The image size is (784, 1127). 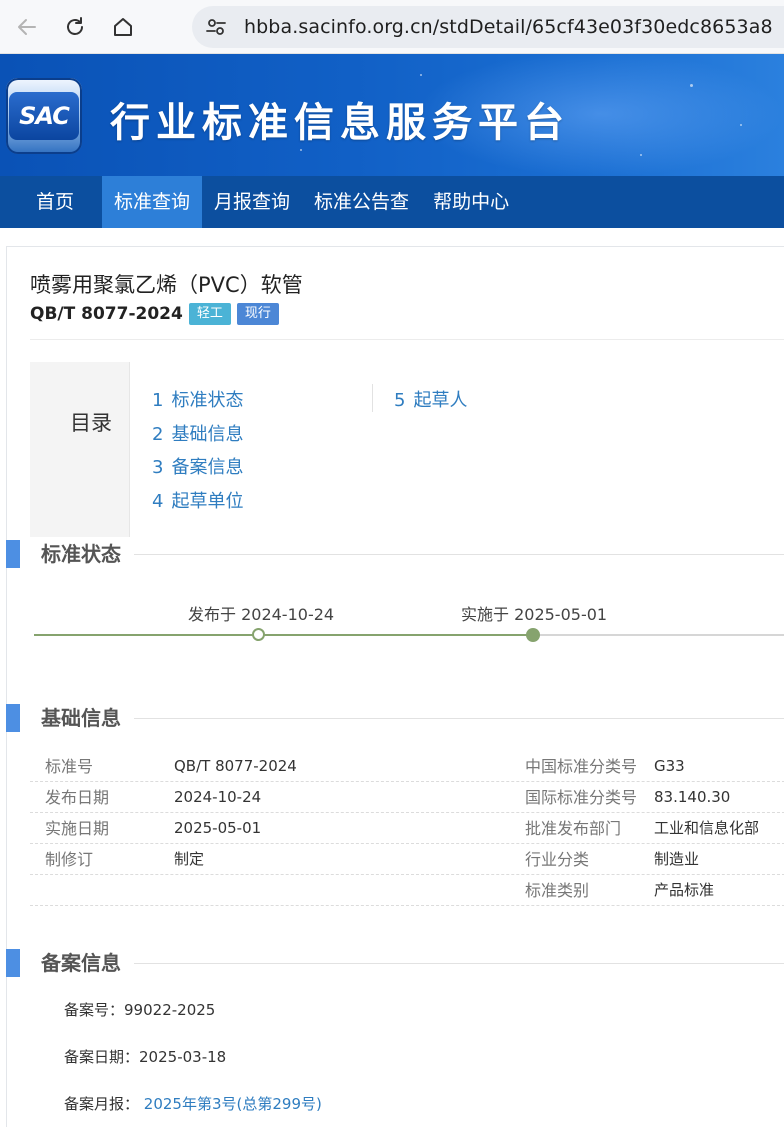 I want to click on standard-code: QB/T 8077-2024, so click(x=106, y=314).